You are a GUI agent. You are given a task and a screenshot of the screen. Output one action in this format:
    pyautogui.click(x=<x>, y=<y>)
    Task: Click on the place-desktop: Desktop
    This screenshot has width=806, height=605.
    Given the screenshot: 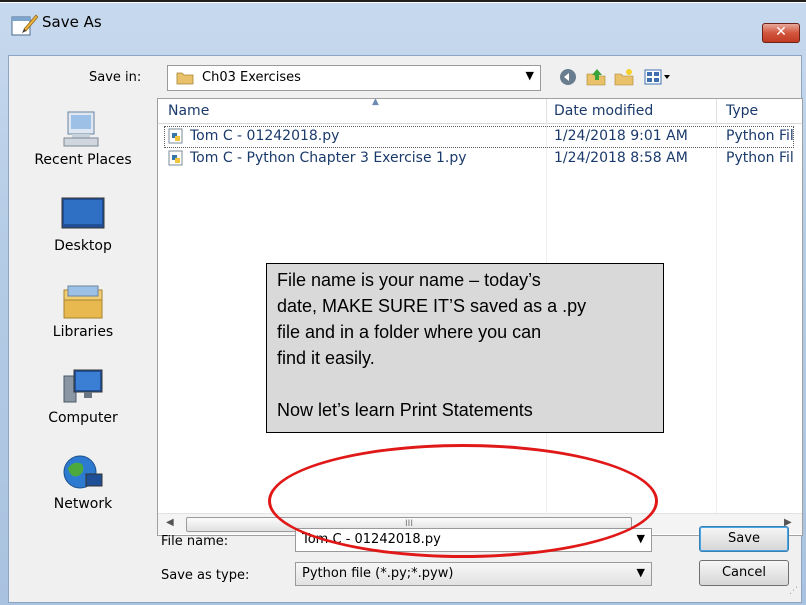 What is the action you would take?
    pyautogui.click(x=83, y=224)
    